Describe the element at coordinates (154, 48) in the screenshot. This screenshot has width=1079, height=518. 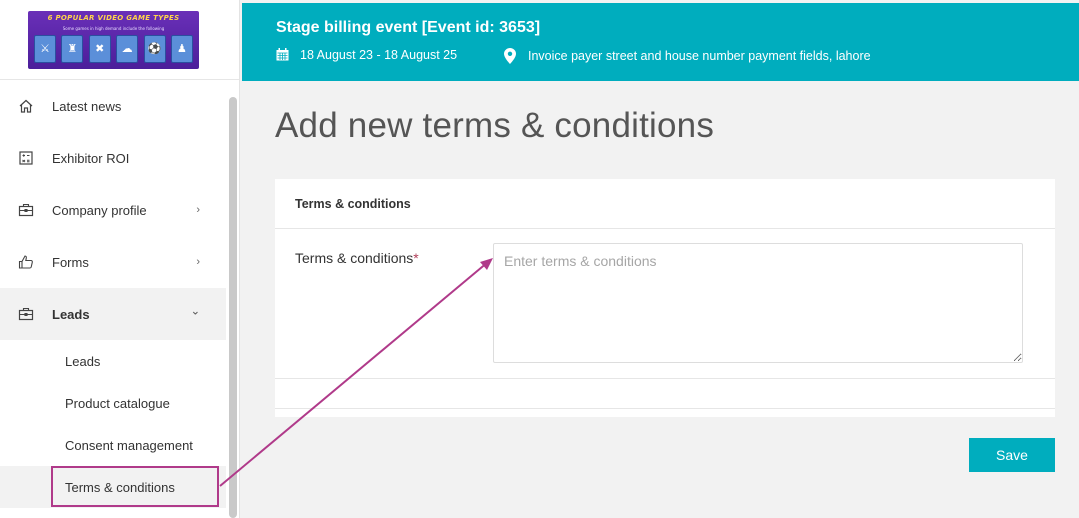
I see `logo-tile: ⚽` at that location.